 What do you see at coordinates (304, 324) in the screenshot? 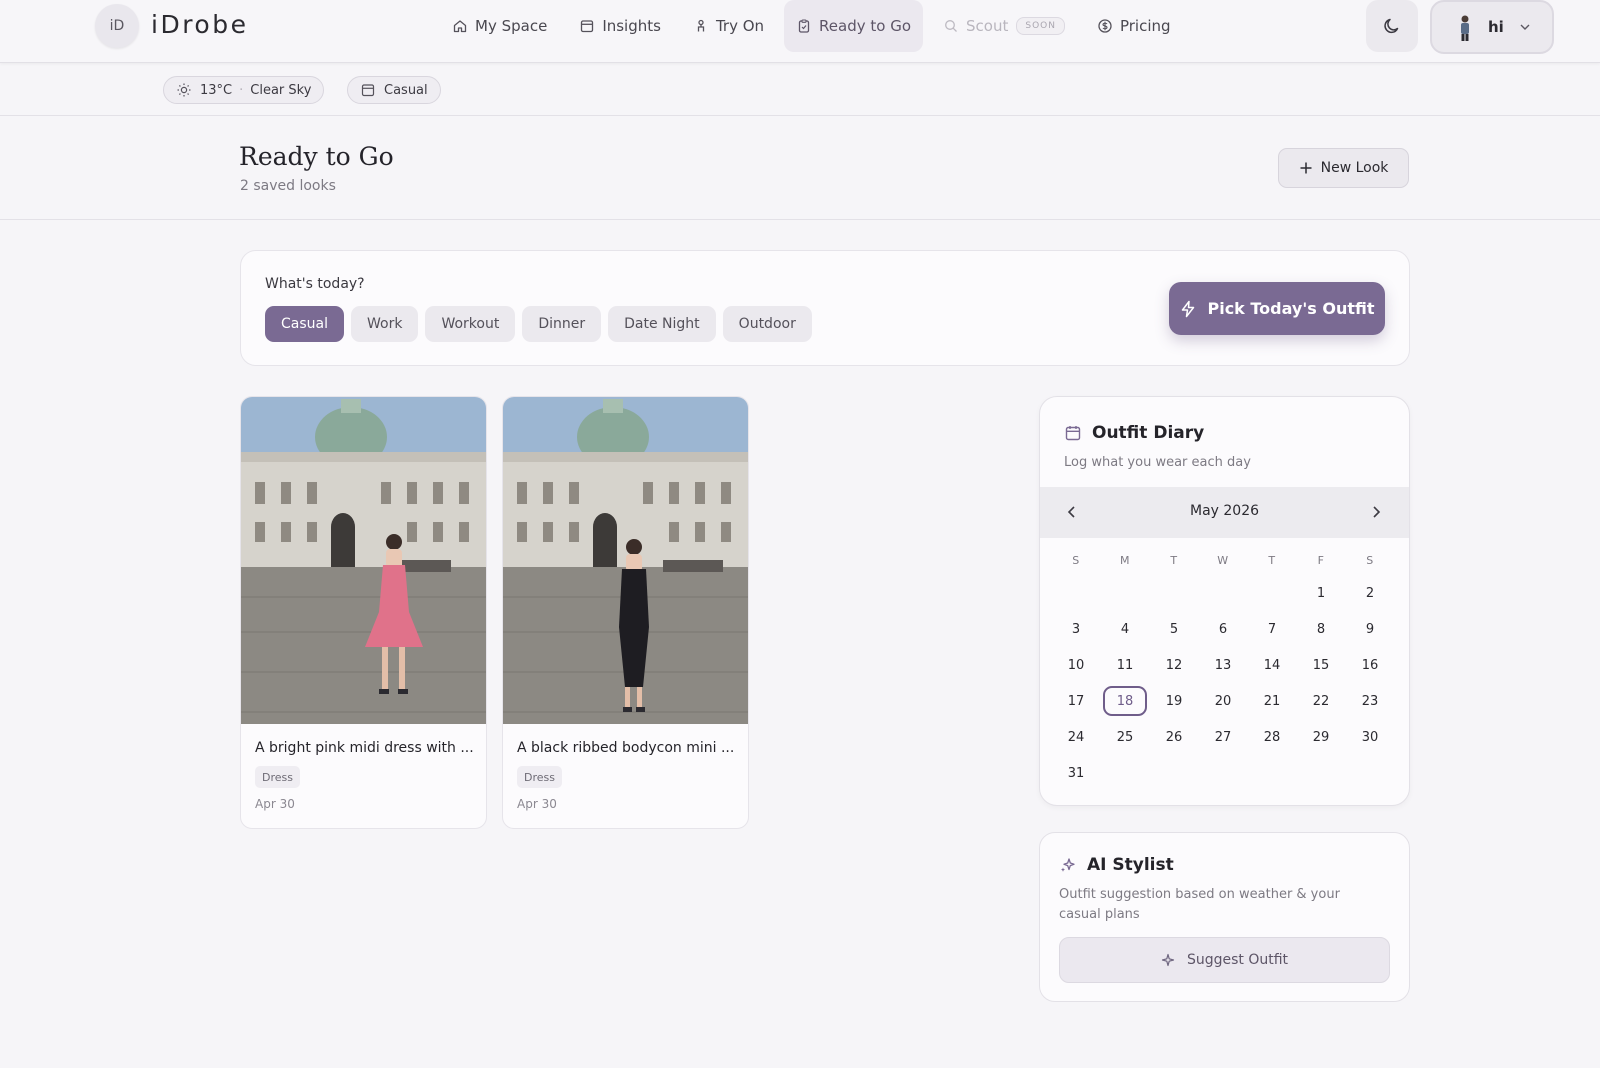
I see `occasion-option-casual: Casual` at bounding box center [304, 324].